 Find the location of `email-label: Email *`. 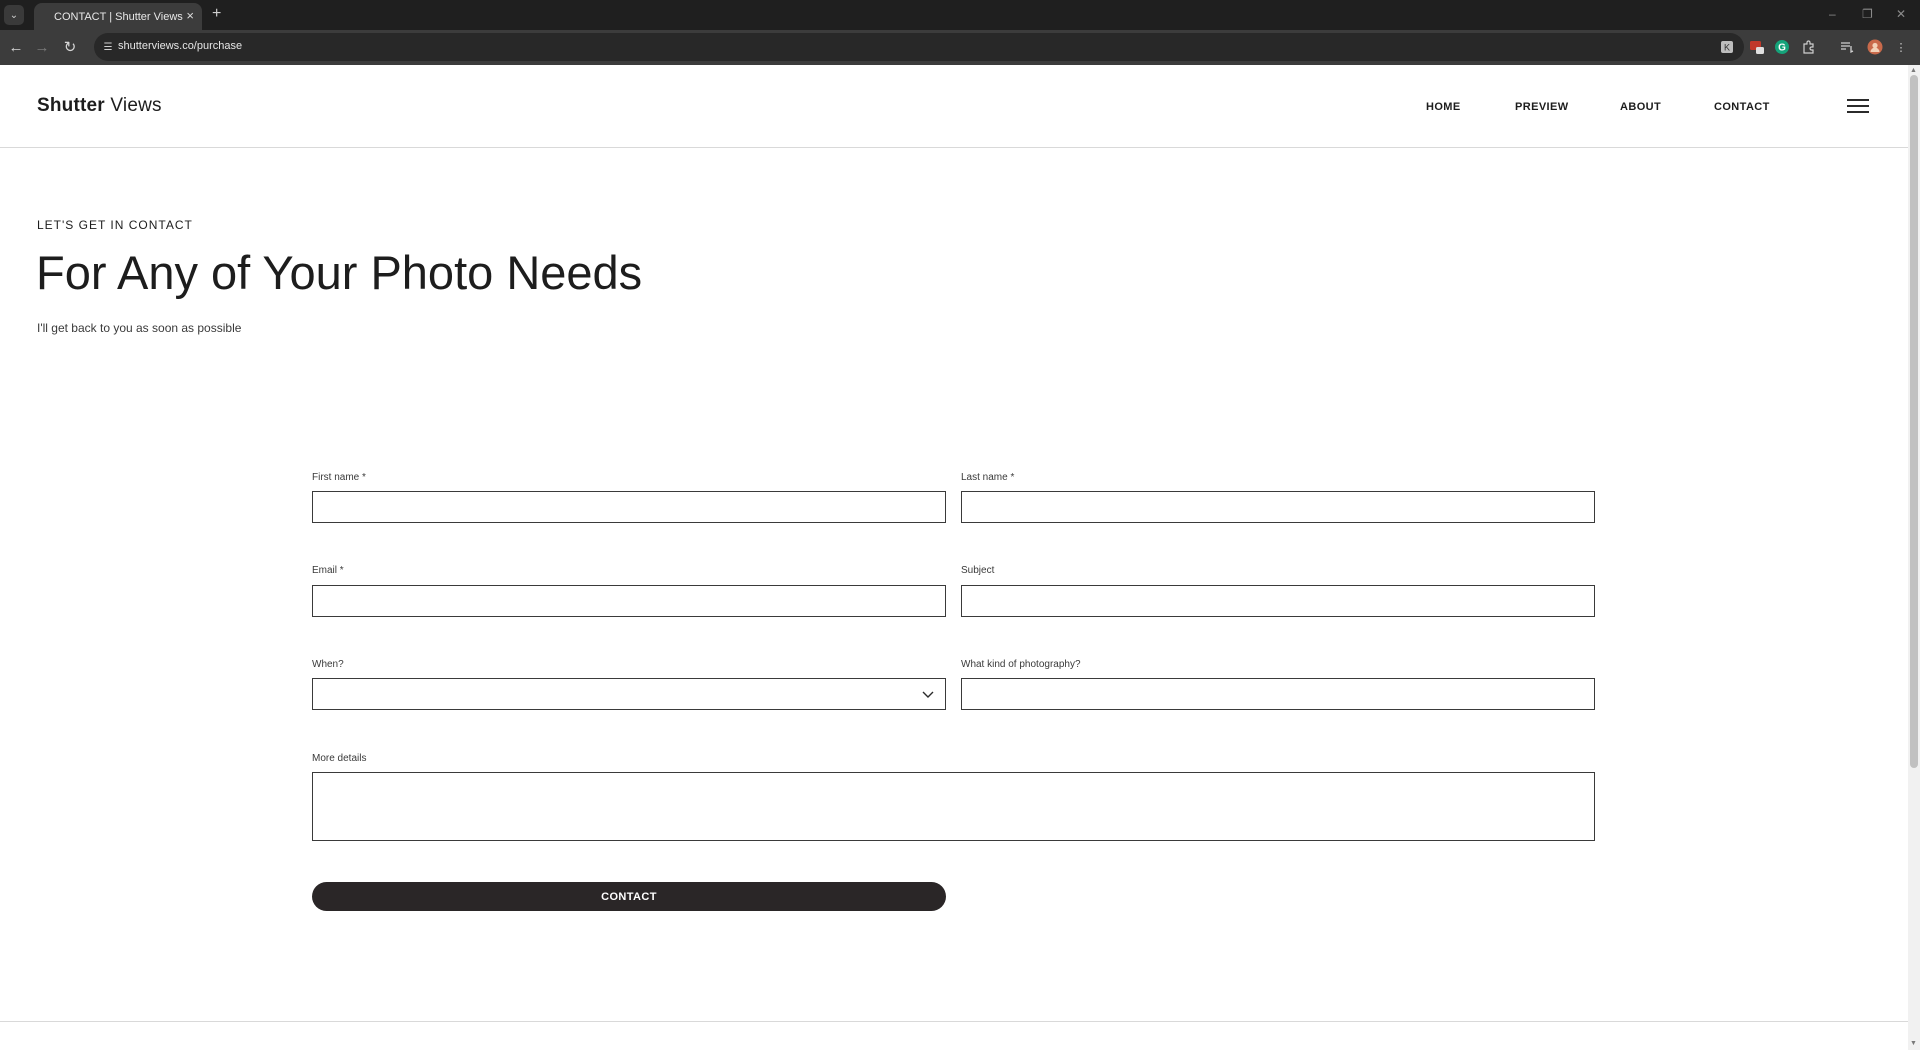

email-label: Email * is located at coordinates (328, 570).